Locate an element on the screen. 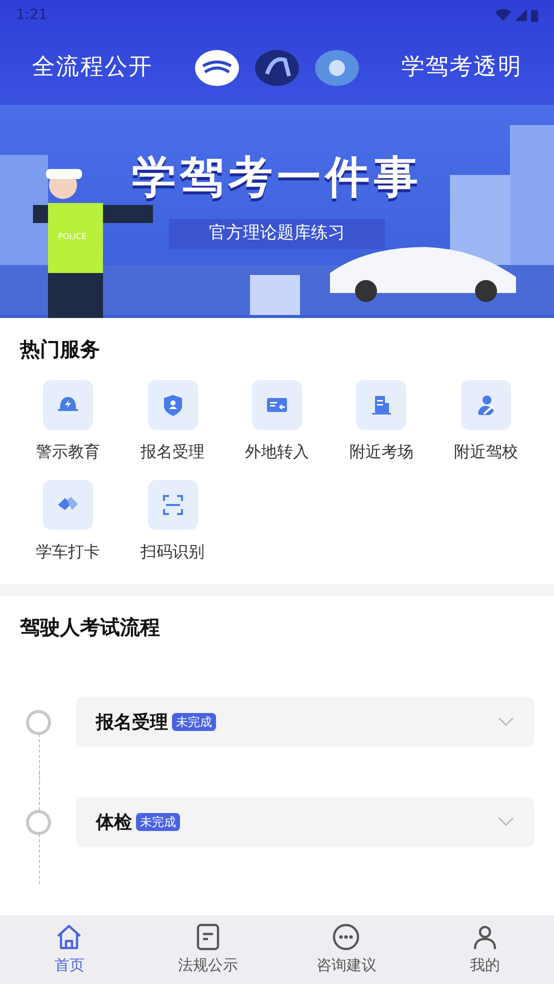 The image size is (554, 984). section-title: 驾驶人考试流程 is located at coordinates (90, 627).